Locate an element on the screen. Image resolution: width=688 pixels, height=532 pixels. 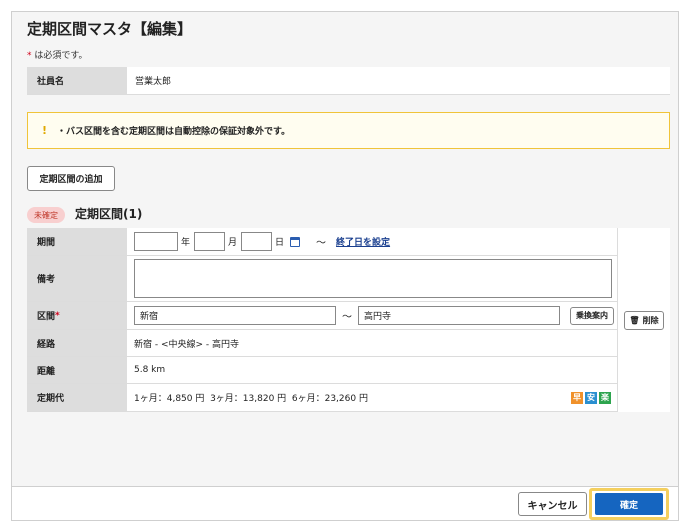
status-badge: 未確定 is located at coordinates (46, 215).